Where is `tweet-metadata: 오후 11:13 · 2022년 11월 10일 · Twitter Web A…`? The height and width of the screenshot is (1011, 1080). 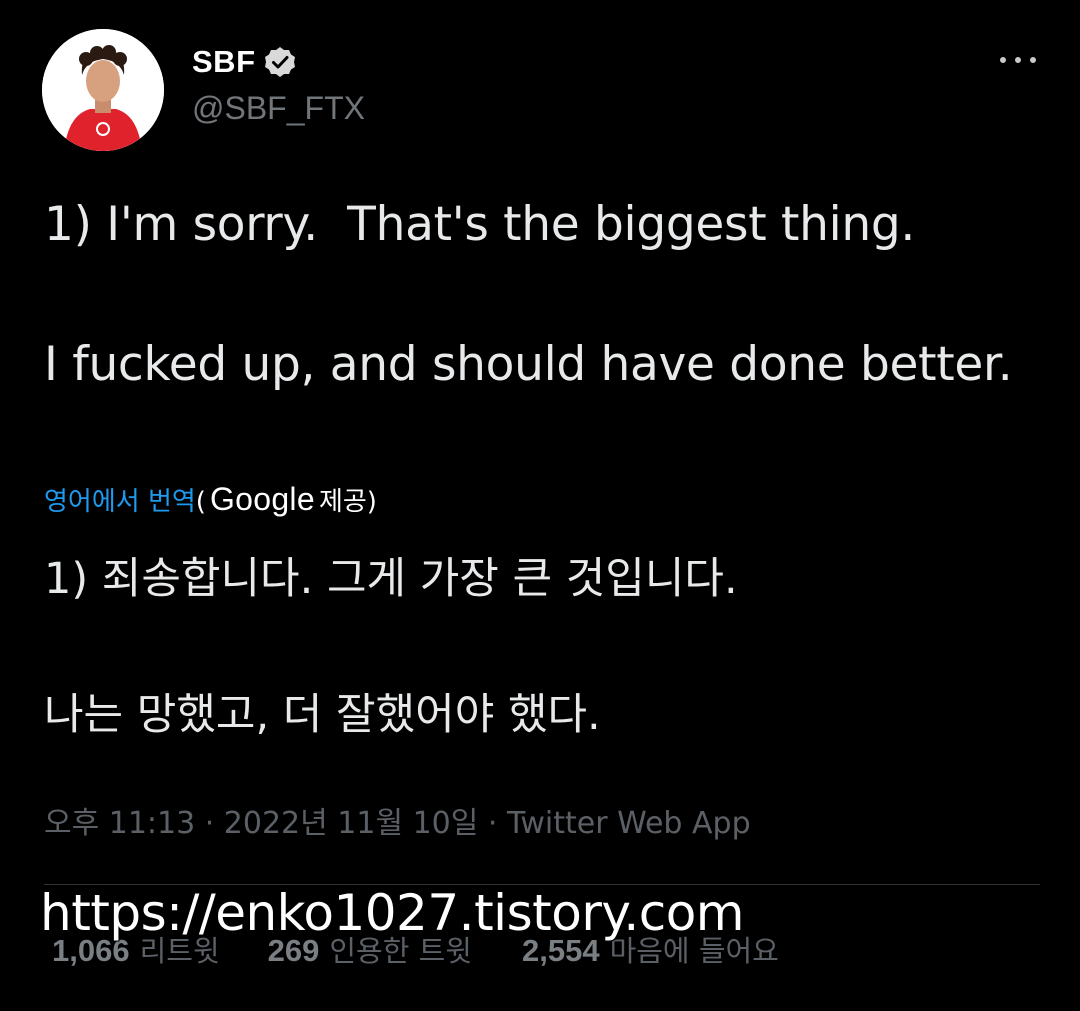 tweet-metadata: 오후 11:13 · 2022년 11월 10일 · Twitter Web A… is located at coordinates (397, 820).